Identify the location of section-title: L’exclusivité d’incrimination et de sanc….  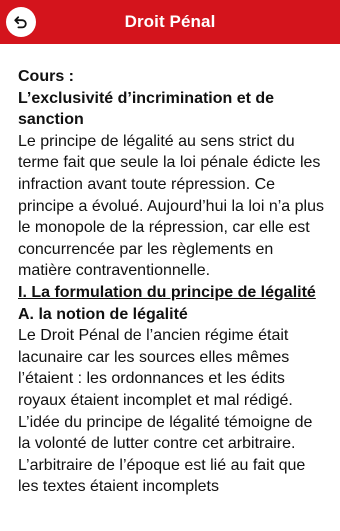
(146, 109).